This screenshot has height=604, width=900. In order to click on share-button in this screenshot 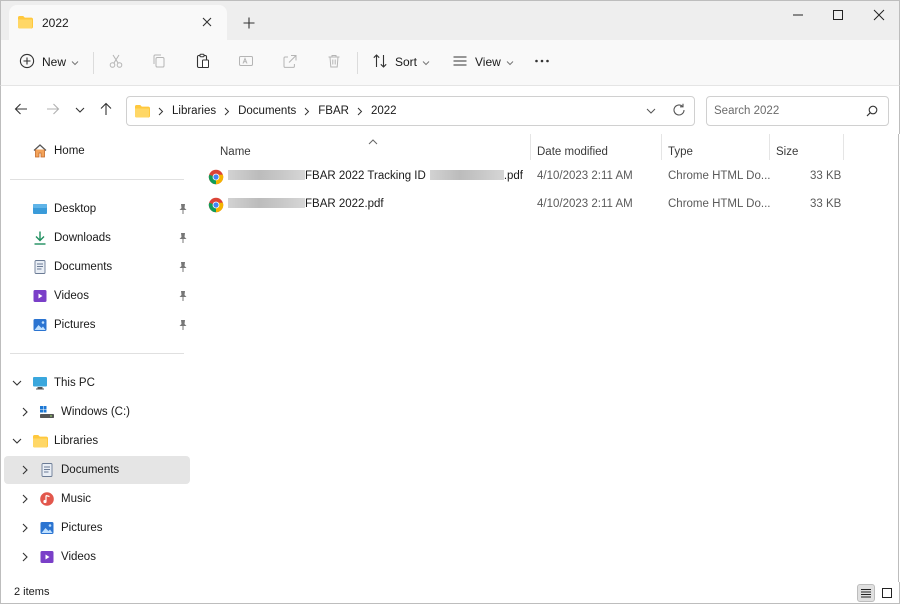, I will do `click(290, 62)`.